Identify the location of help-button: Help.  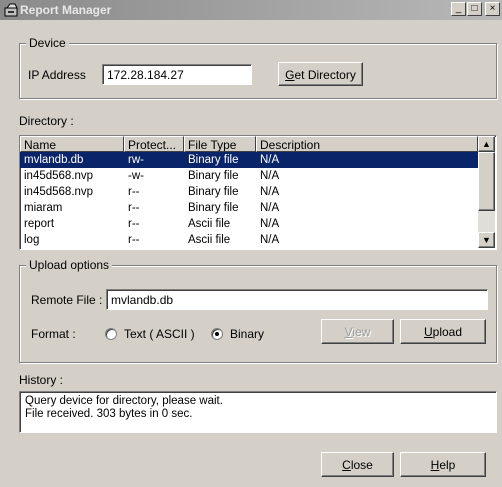
(443, 464).